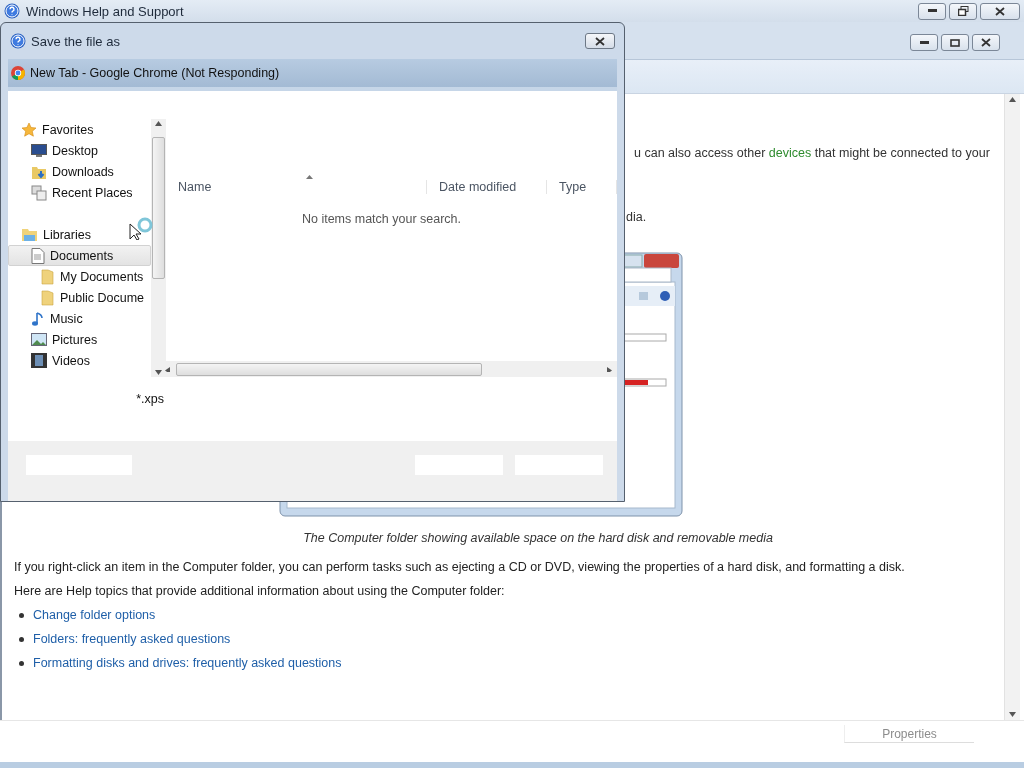 The width and height of the screenshot is (1024, 768). I want to click on navigation-item: Pictures, so click(79, 339).